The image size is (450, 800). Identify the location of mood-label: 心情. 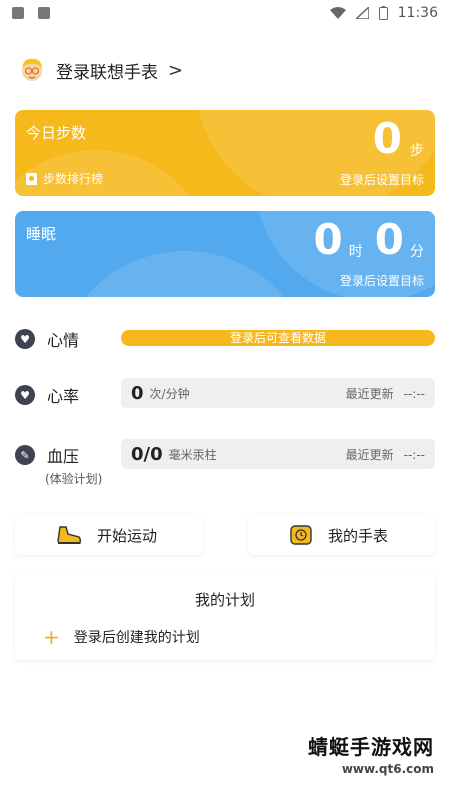
(63, 340).